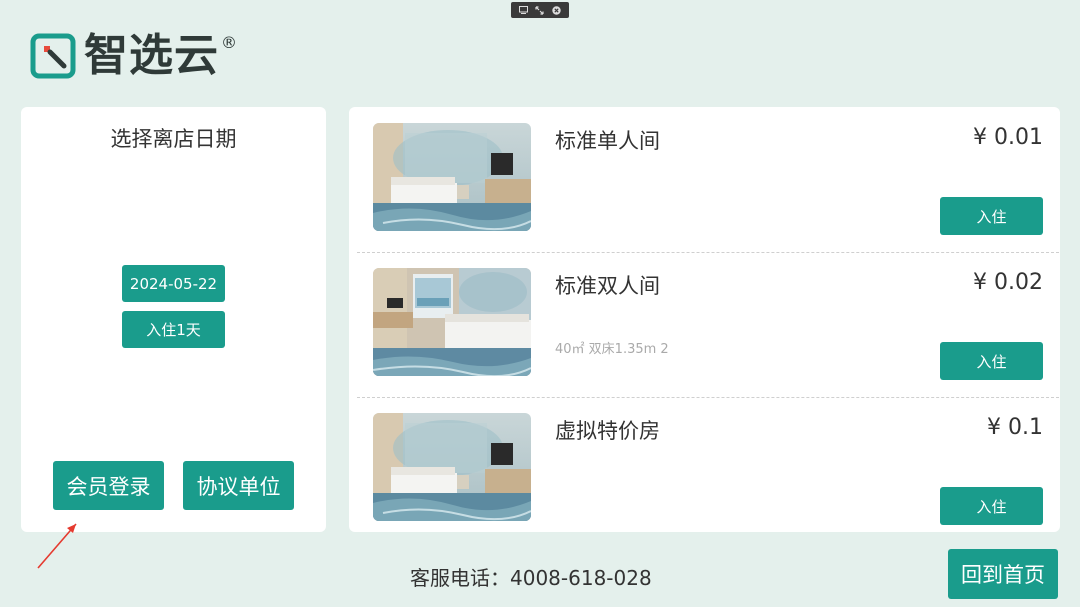  What do you see at coordinates (1008, 282) in the screenshot?
I see `room-price: ¥ 0.02` at bounding box center [1008, 282].